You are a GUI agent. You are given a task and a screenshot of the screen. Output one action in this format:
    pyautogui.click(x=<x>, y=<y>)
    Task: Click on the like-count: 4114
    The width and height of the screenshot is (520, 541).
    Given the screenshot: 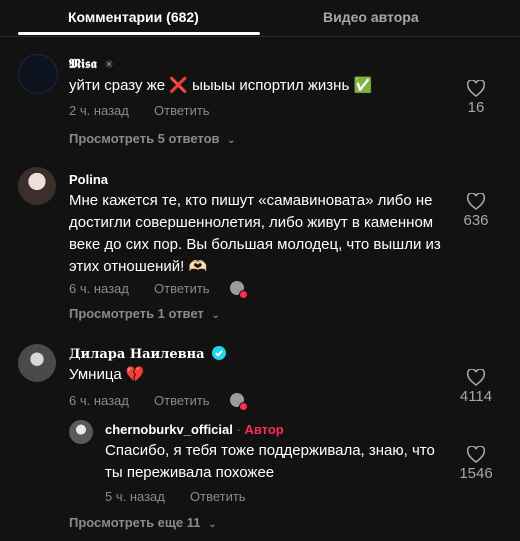 What is the action you would take?
    pyautogui.click(x=476, y=396)
    